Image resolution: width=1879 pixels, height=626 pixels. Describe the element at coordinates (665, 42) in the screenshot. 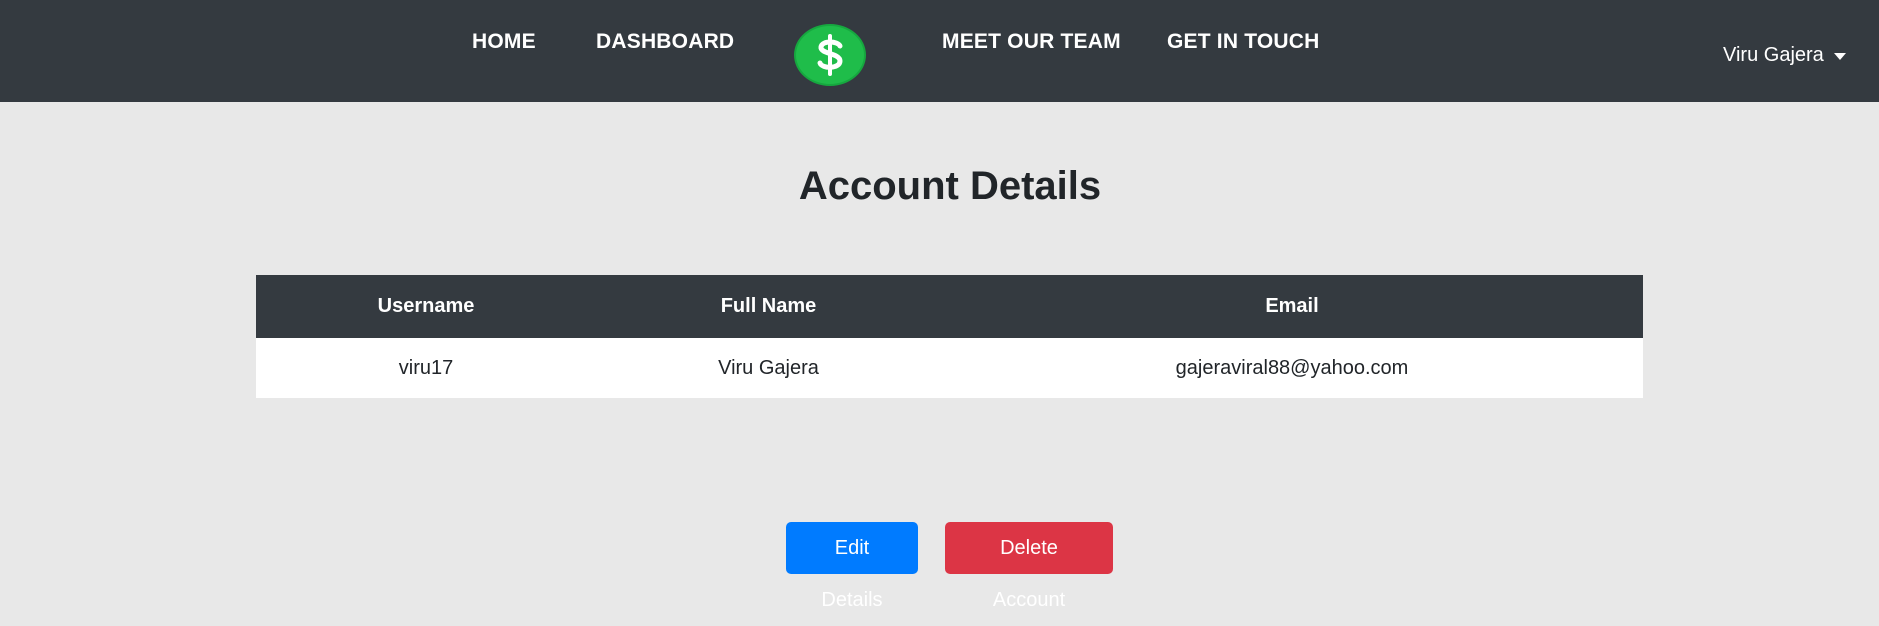

I see `nav-dashboard-link: DASHBOARD` at that location.